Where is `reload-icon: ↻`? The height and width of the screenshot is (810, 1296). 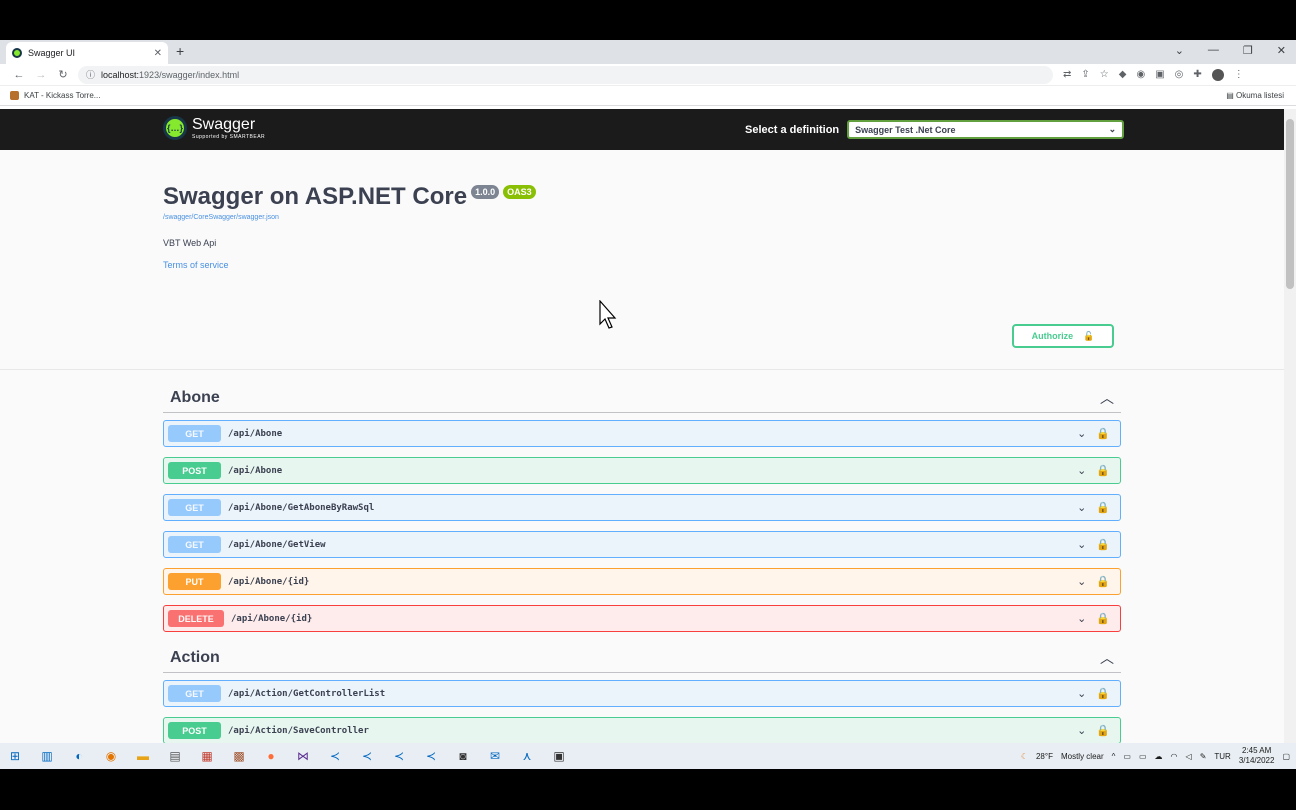 reload-icon: ↻ is located at coordinates (63, 74).